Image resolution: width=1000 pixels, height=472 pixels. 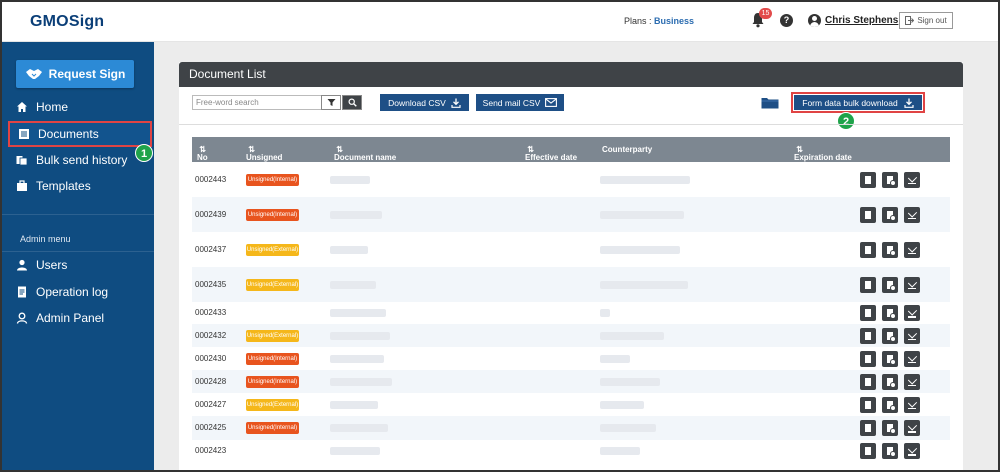 What do you see at coordinates (80, 318) in the screenshot?
I see `sidebar-item-admin-panel: Admin Panel` at bounding box center [80, 318].